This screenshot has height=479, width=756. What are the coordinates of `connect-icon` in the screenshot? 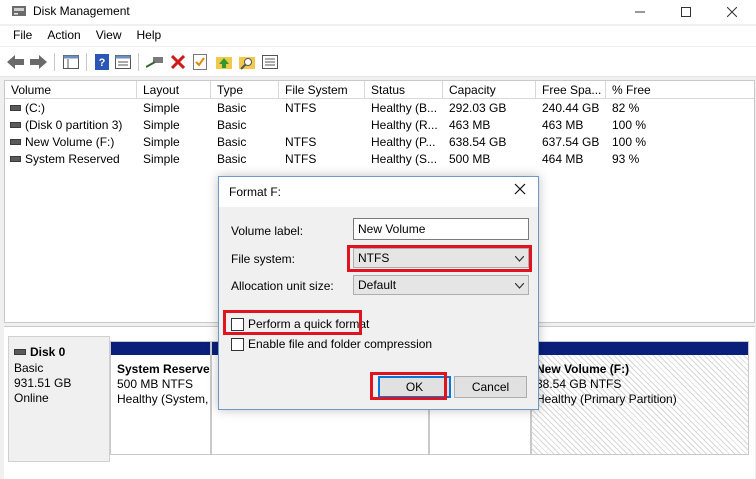 It's located at (154, 62).